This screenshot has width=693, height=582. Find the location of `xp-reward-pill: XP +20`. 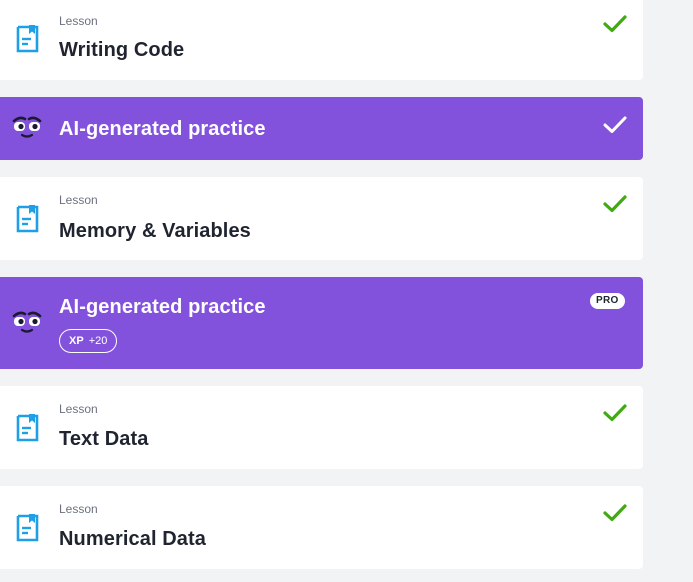

xp-reward-pill: XP +20 is located at coordinates (88, 341).